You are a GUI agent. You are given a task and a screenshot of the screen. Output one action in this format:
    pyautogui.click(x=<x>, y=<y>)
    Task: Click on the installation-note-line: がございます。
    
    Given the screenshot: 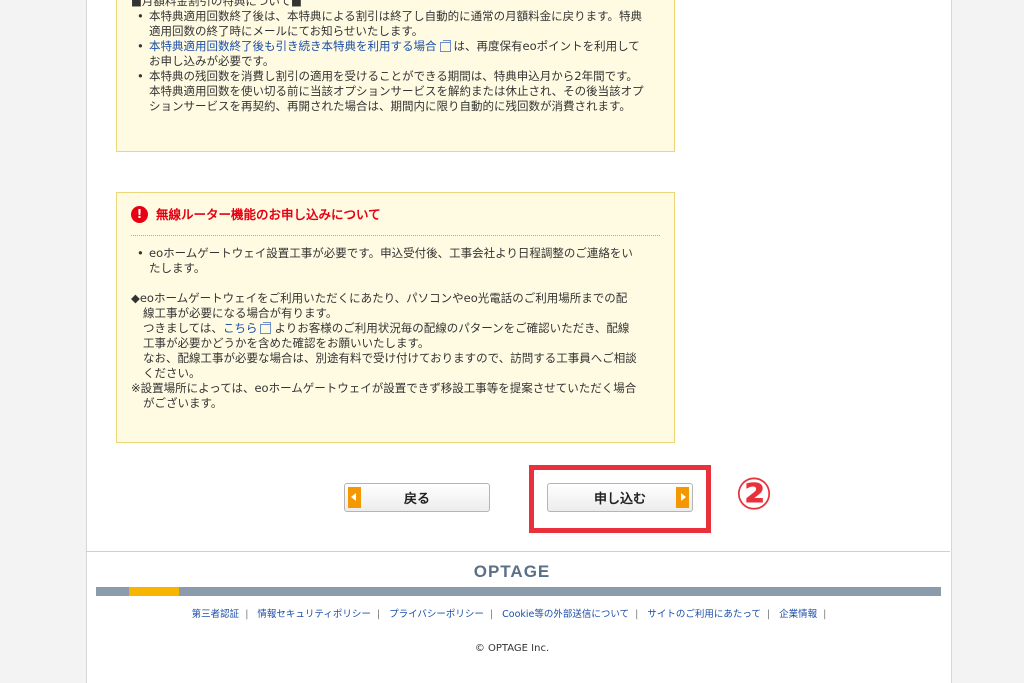 What is the action you would take?
    pyautogui.click(x=183, y=403)
    